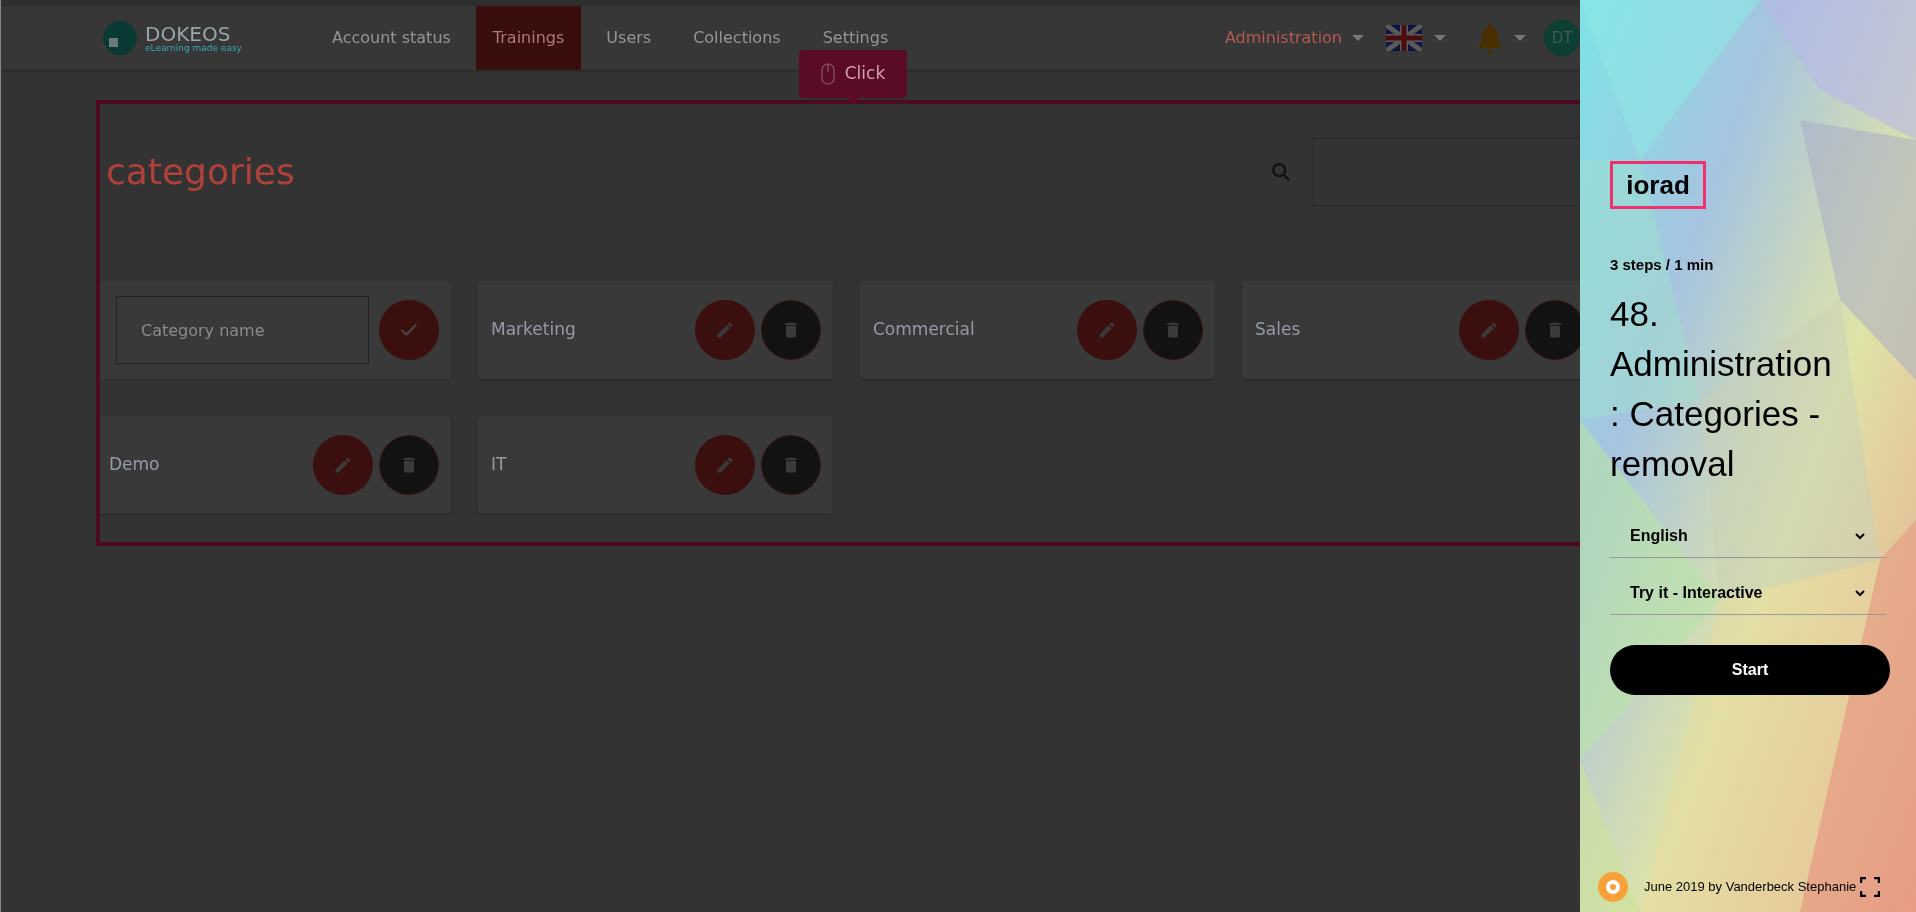 The height and width of the screenshot is (912, 1916). Describe the element at coordinates (1613, 887) in the screenshot. I see `author-avatar-icon` at that location.